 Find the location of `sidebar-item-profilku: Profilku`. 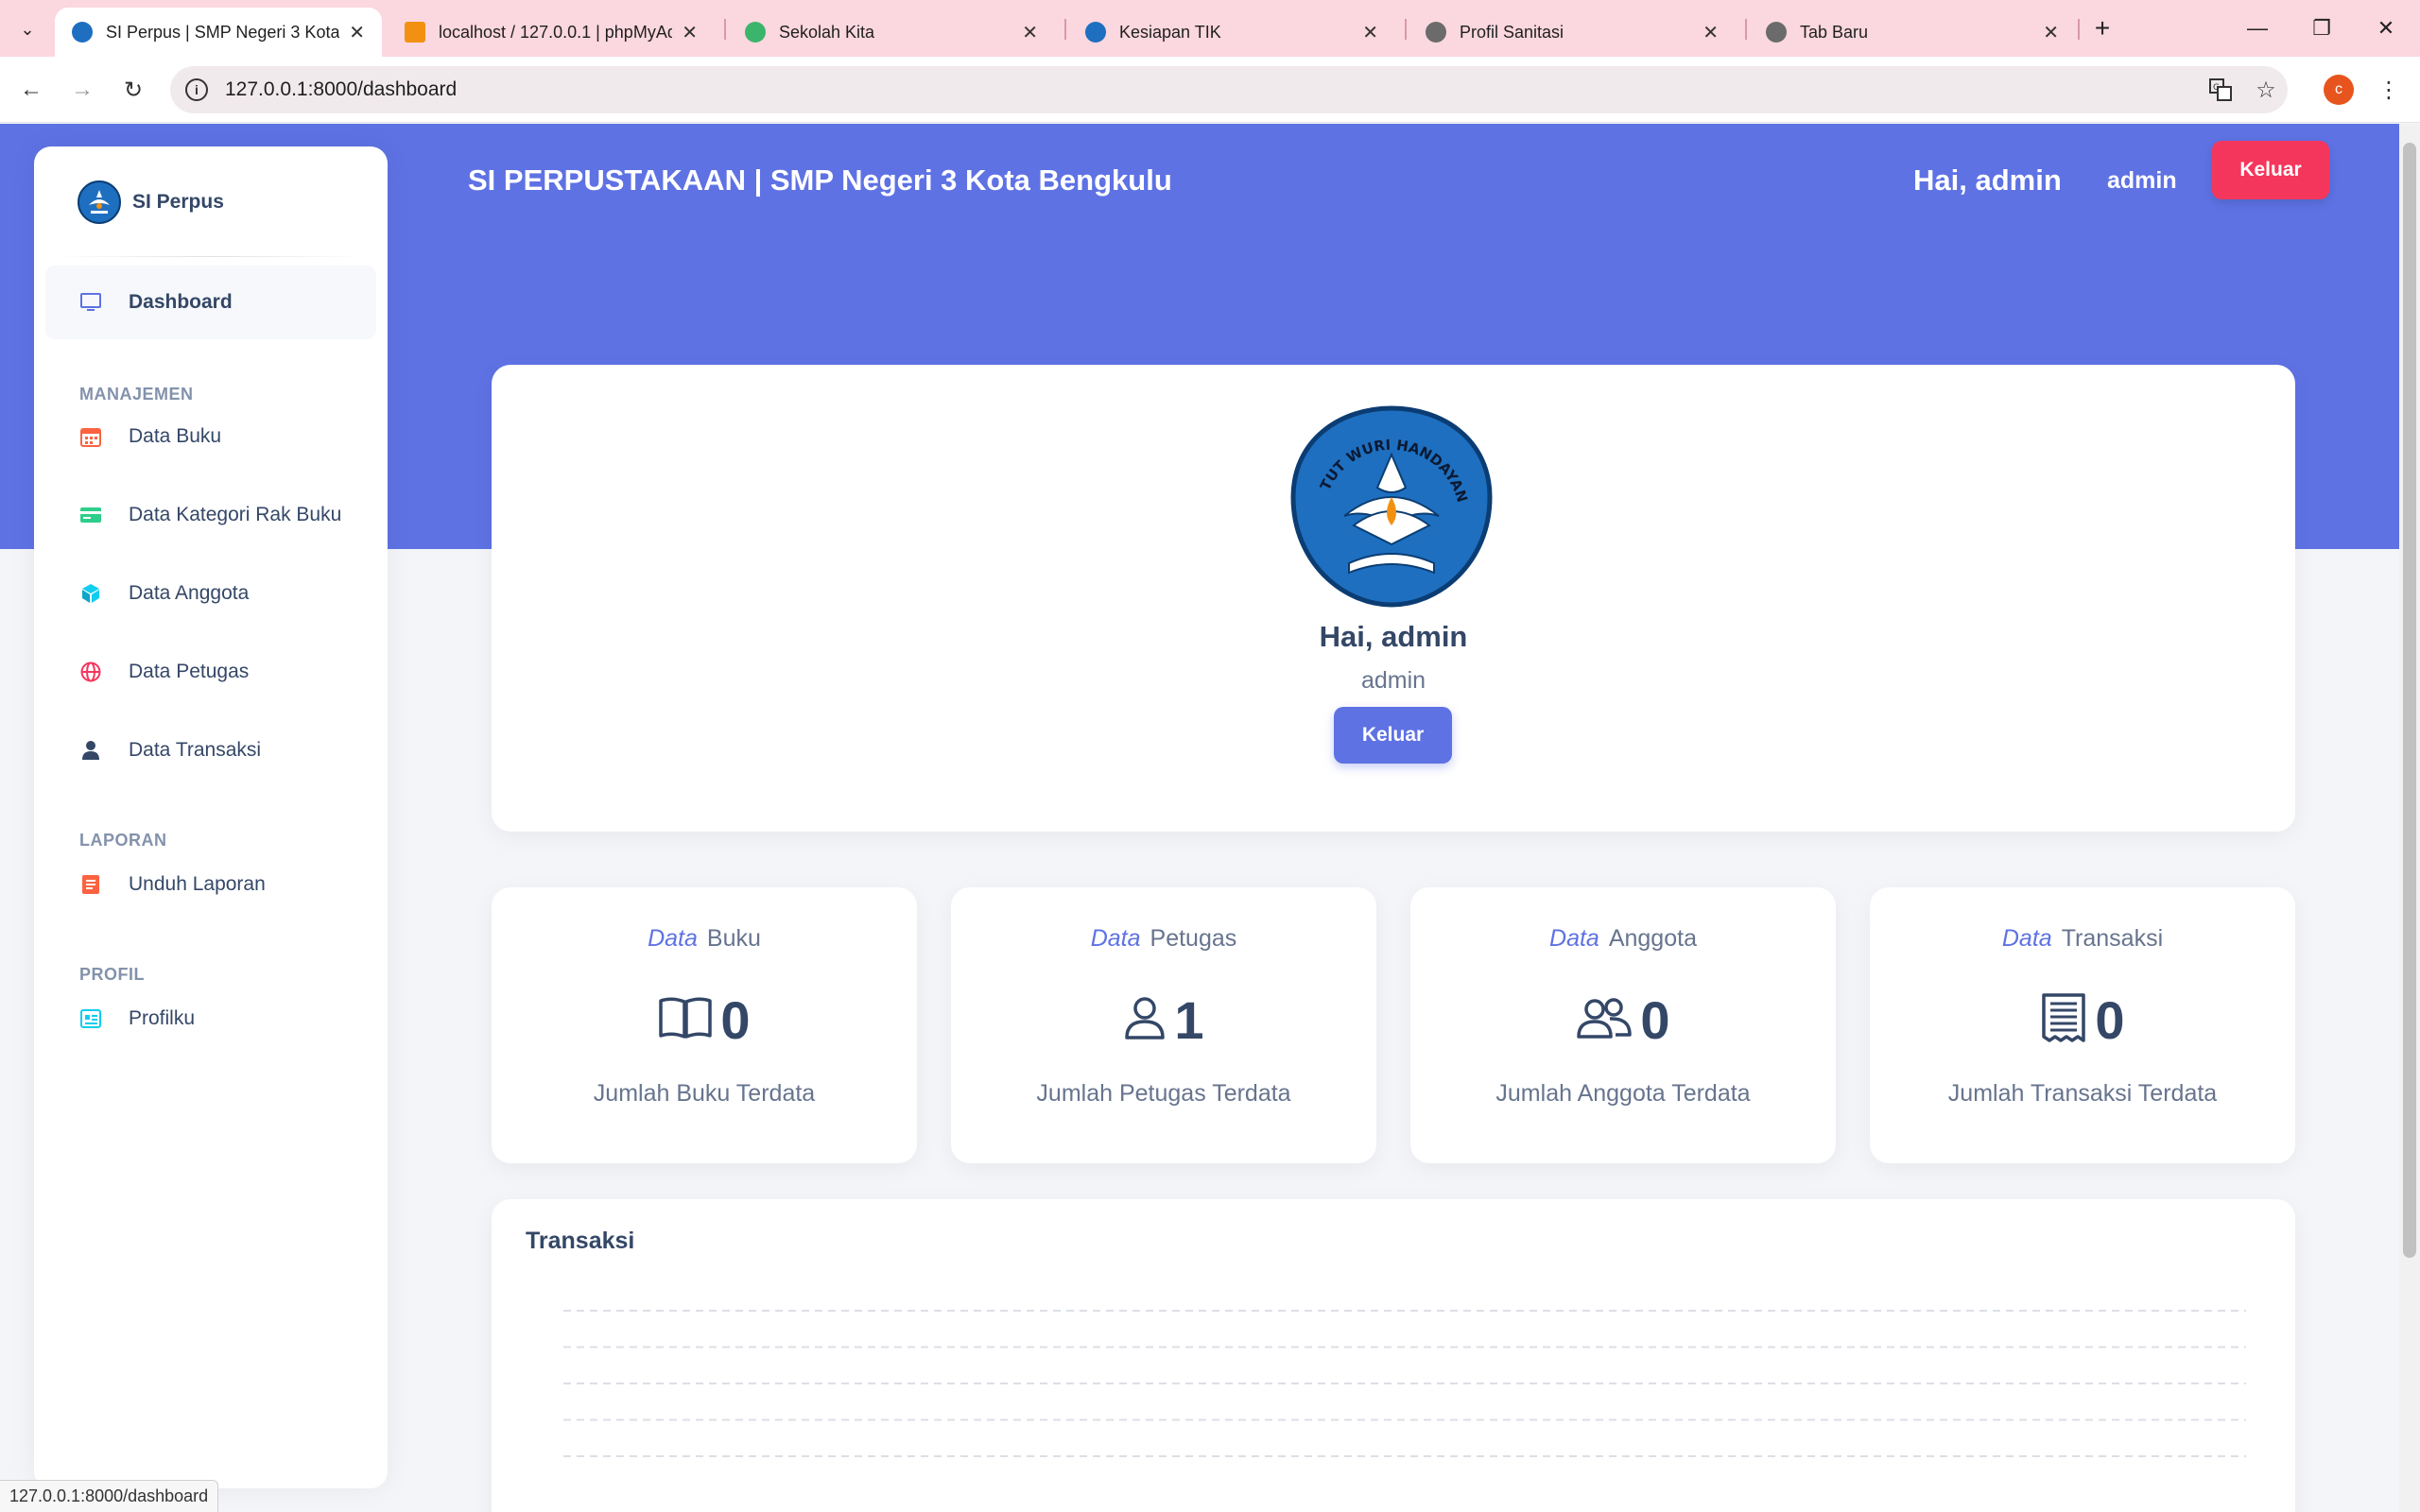

sidebar-item-profilku: Profilku is located at coordinates (210, 1019).